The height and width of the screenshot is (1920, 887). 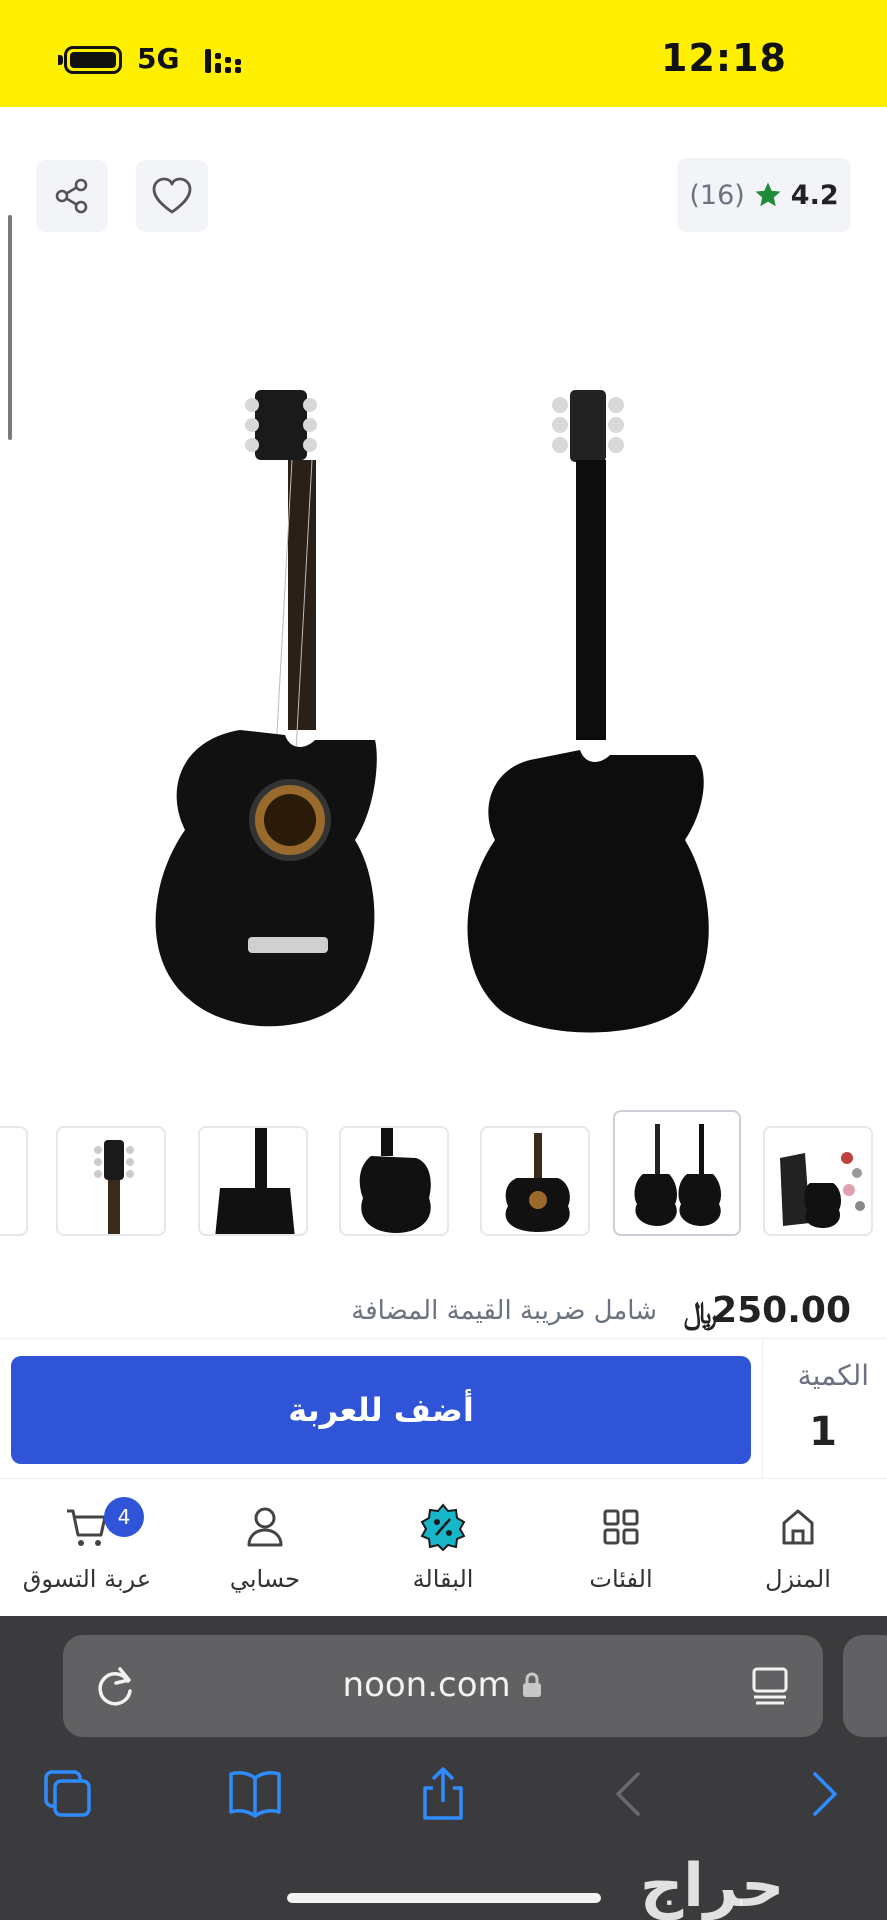 I want to click on cart-area: أضف للعربة الكمية 1, so click(x=443, y=1408).